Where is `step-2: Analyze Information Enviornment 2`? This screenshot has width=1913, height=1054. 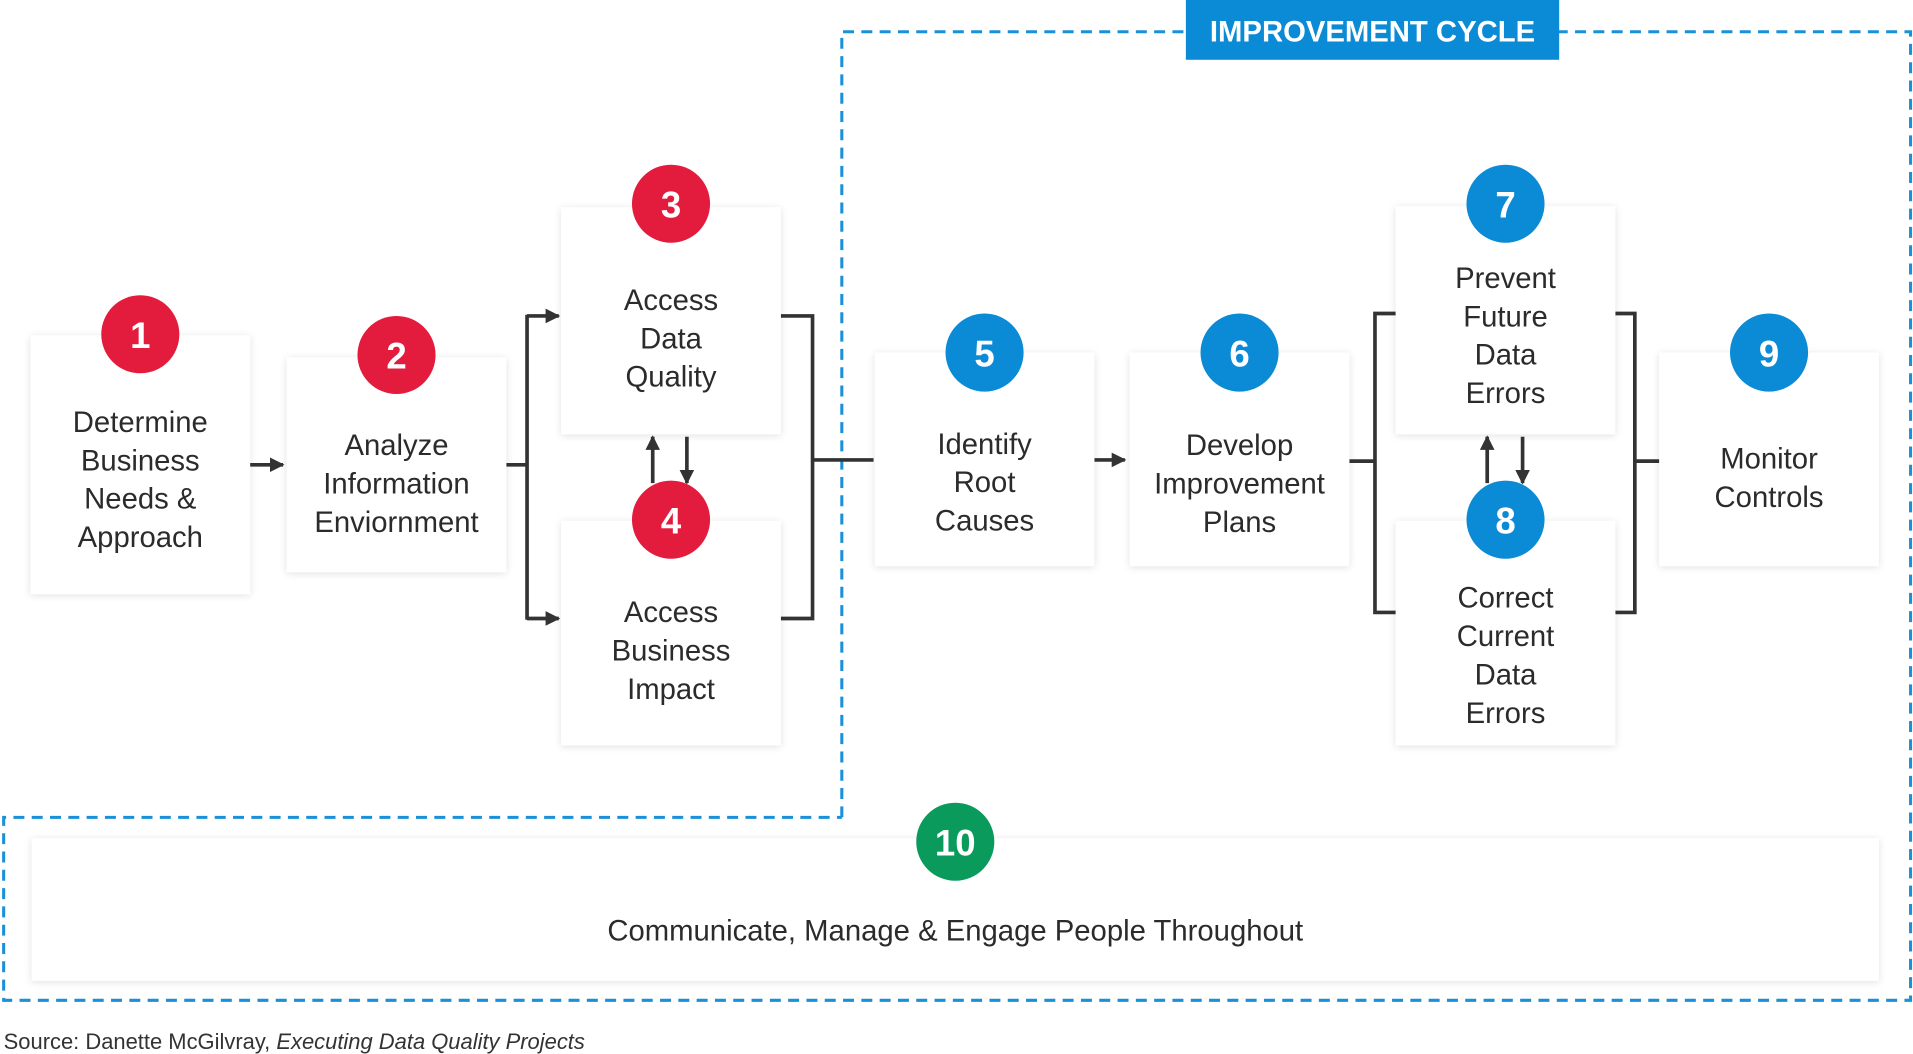
step-2: Analyze Information Enviornment 2 is located at coordinates (396, 444).